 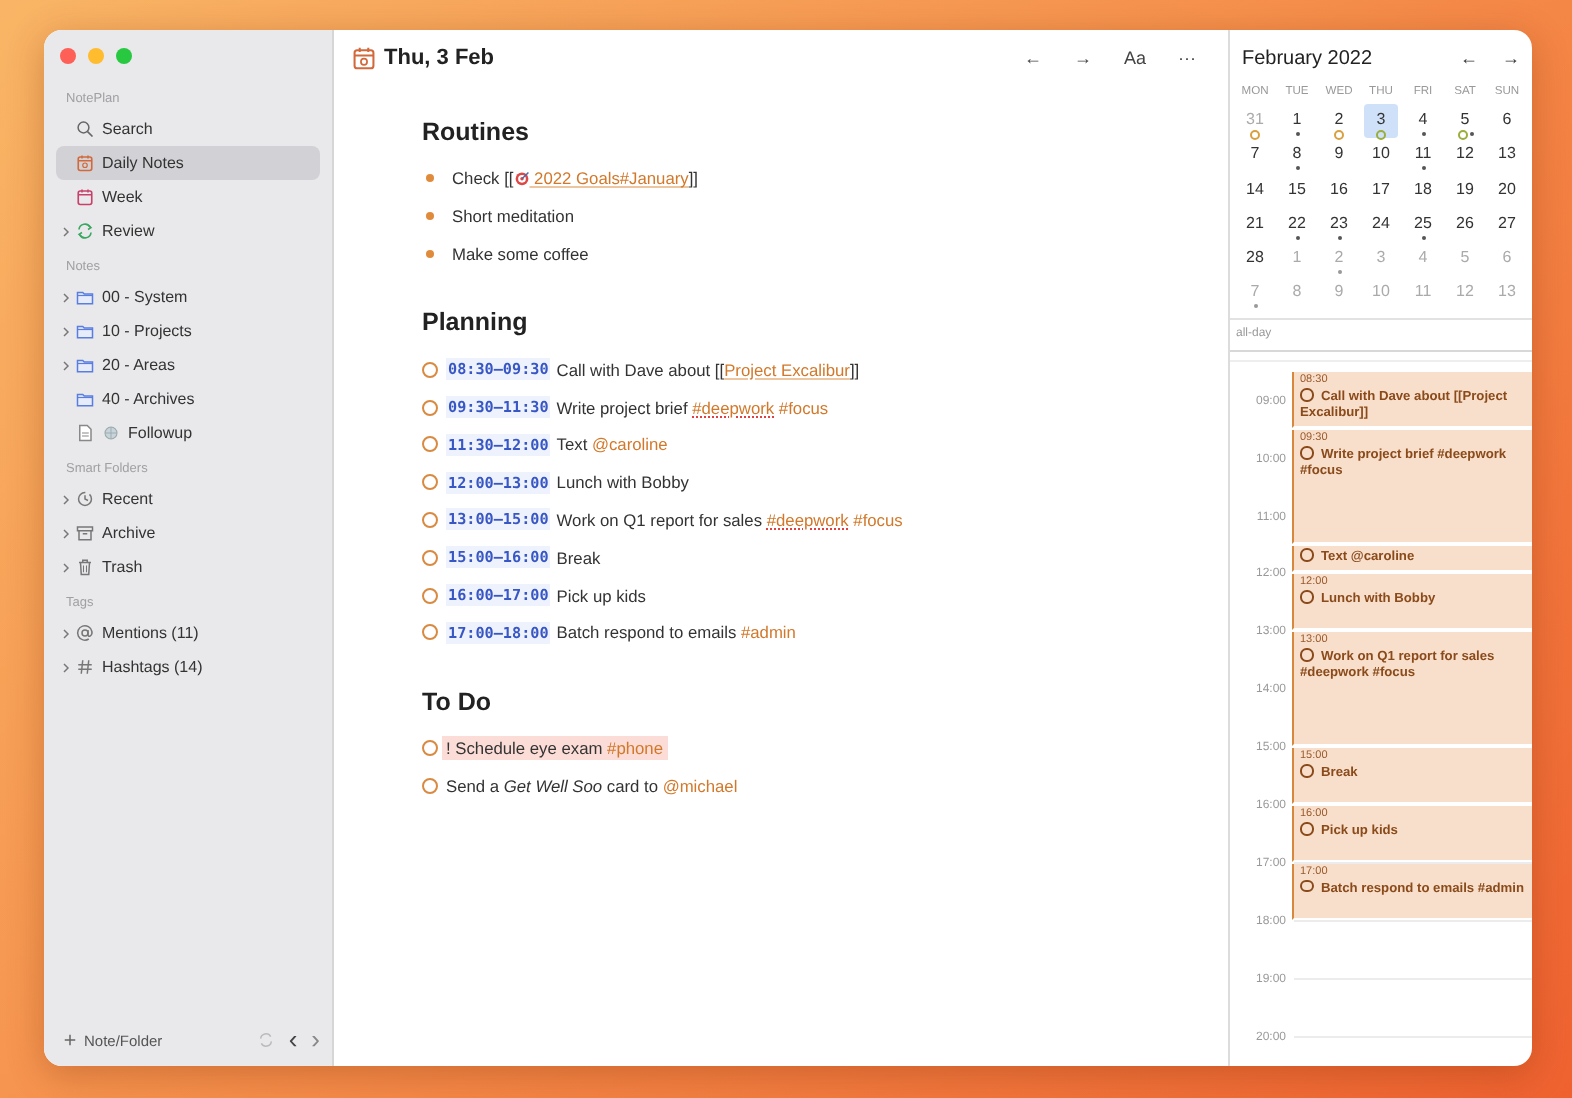 What do you see at coordinates (612, 444) in the screenshot?
I see `task-text: Text @caroline` at bounding box center [612, 444].